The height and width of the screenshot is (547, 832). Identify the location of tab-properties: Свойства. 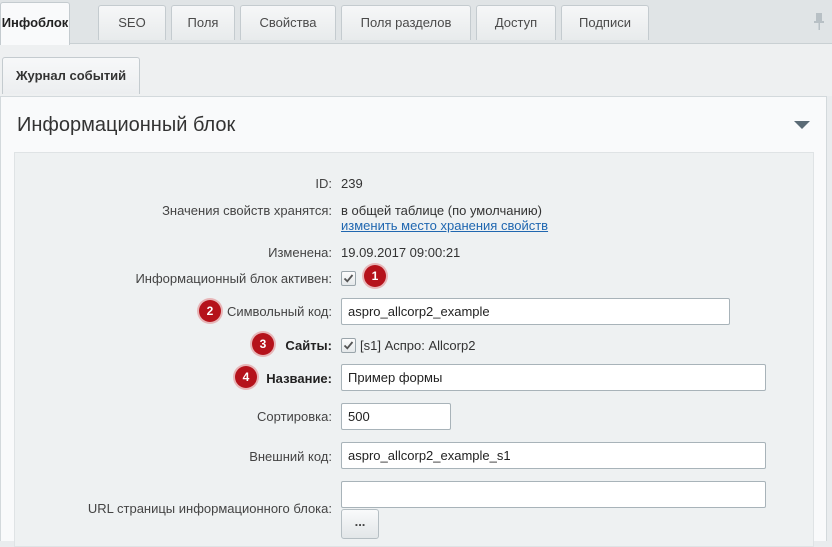
(288, 22).